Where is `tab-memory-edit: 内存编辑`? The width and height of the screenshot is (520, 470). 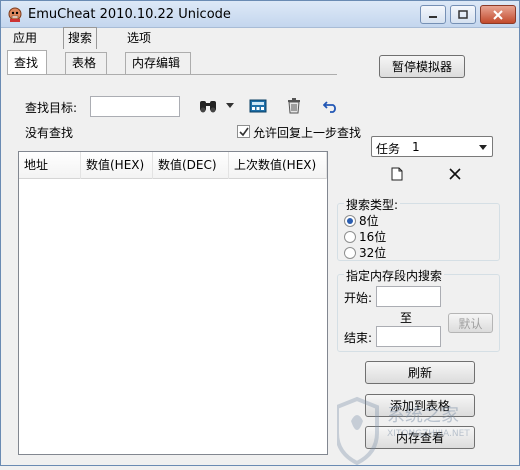
tab-memory-edit: 内存编辑 is located at coordinates (158, 63).